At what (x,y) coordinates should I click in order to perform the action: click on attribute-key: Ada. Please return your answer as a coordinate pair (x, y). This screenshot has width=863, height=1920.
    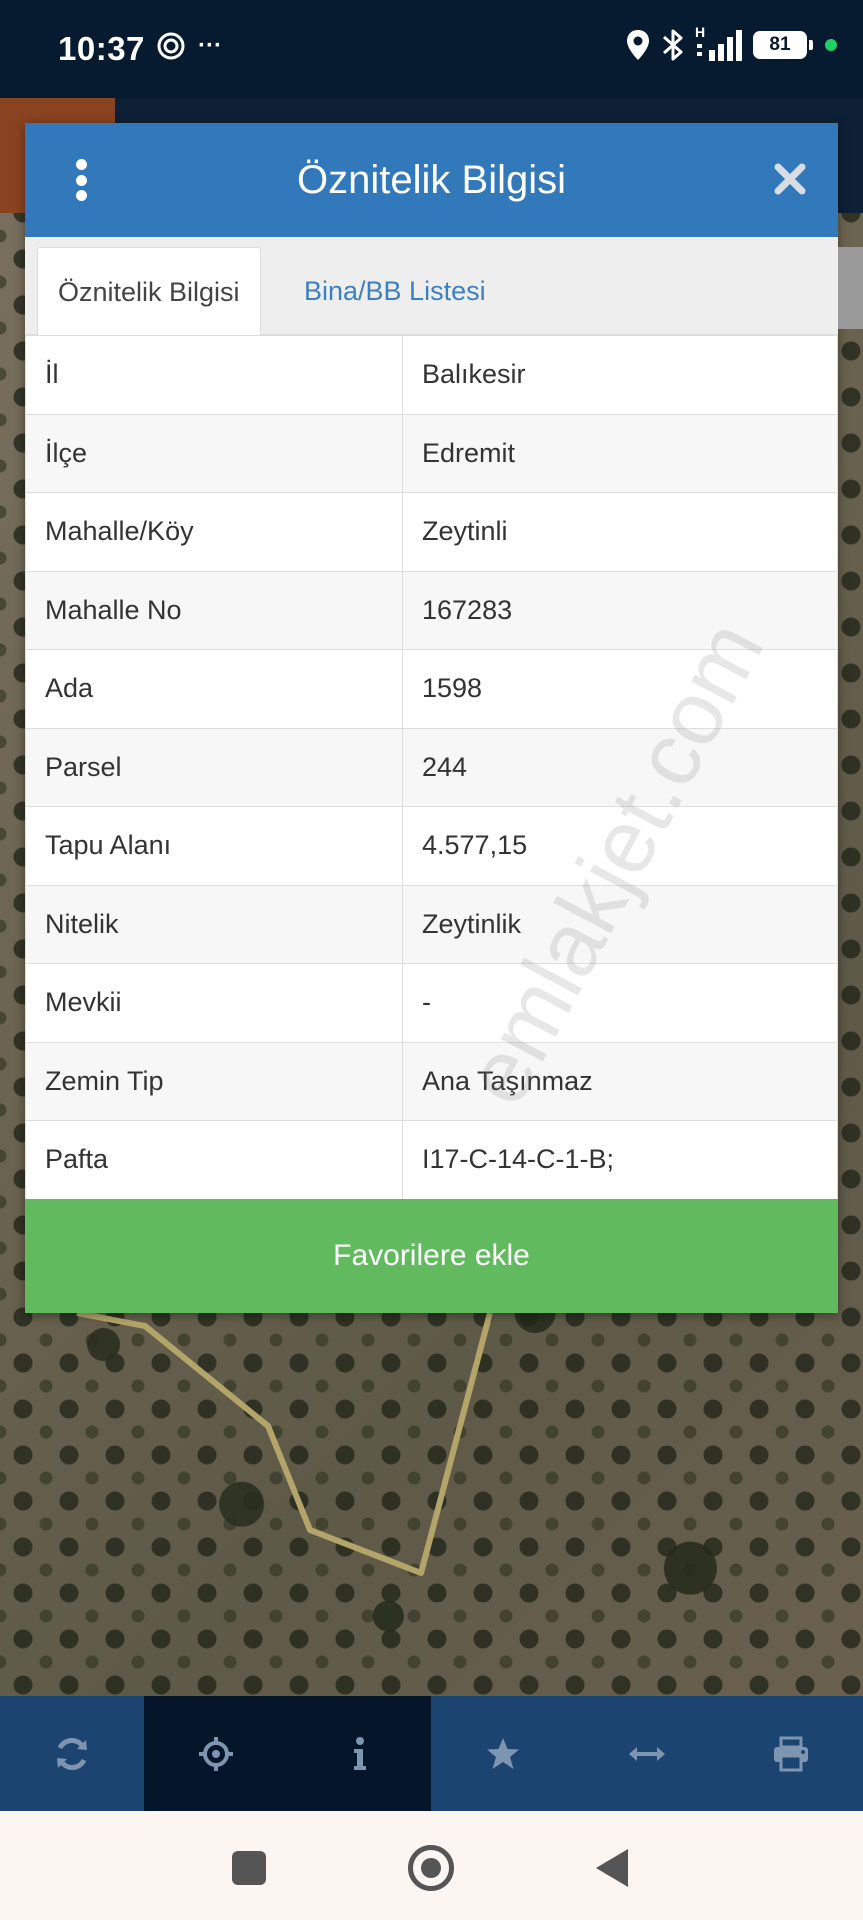
    Looking at the image, I should click on (214, 689).